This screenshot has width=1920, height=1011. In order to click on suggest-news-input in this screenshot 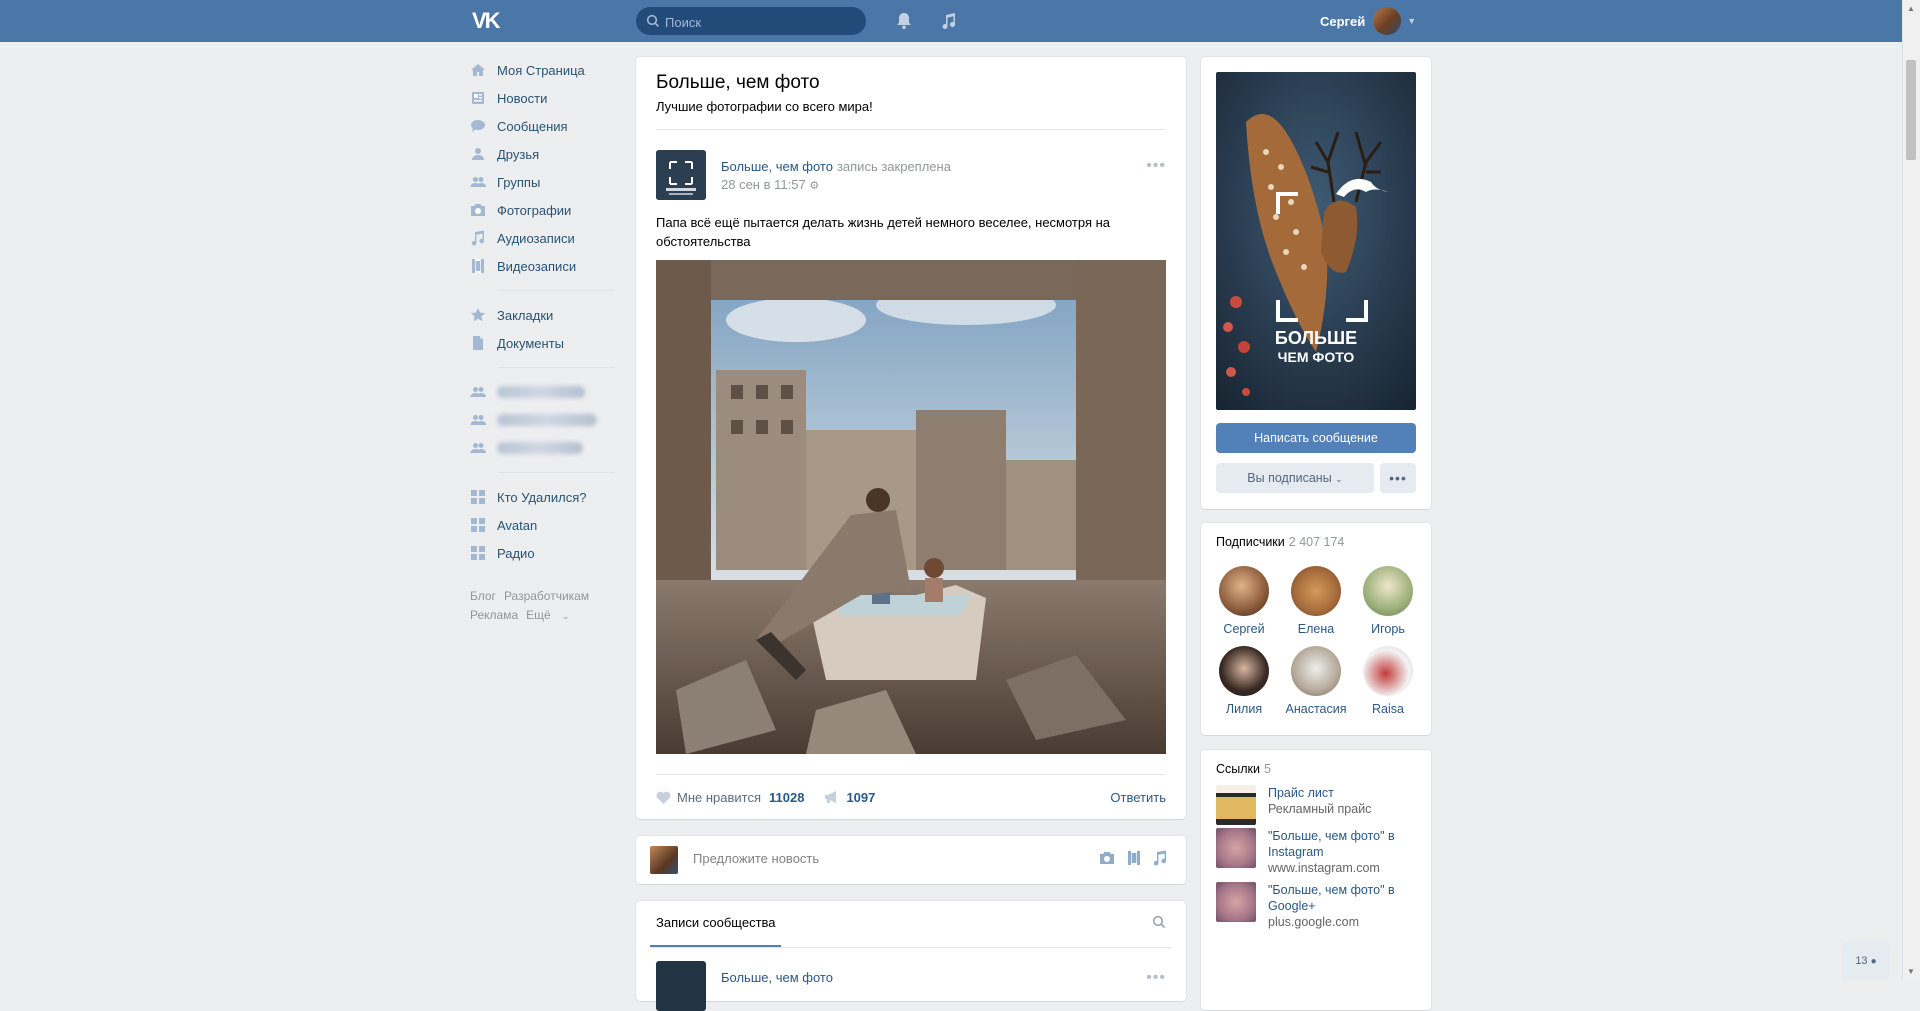, I will do `click(883, 858)`.